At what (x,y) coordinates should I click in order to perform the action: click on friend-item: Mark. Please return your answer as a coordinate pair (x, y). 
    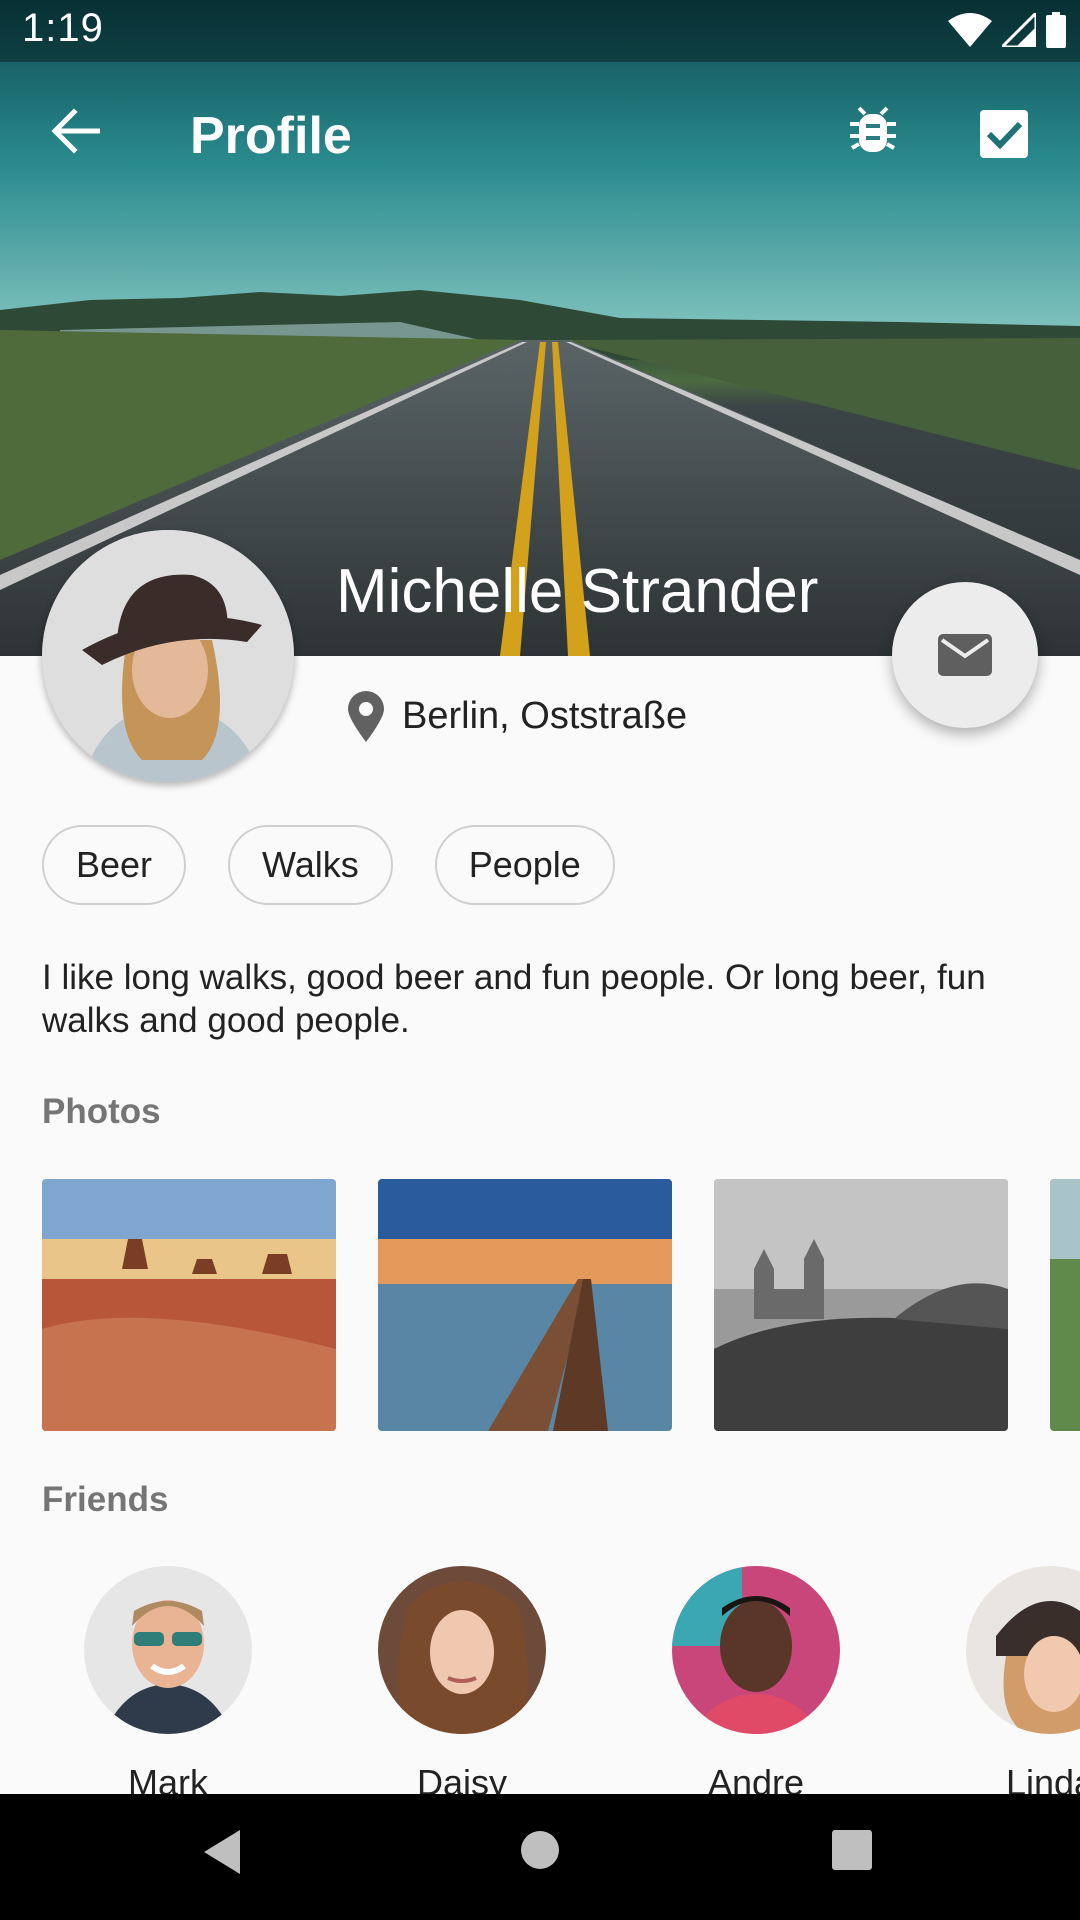
    Looking at the image, I should click on (168, 1680).